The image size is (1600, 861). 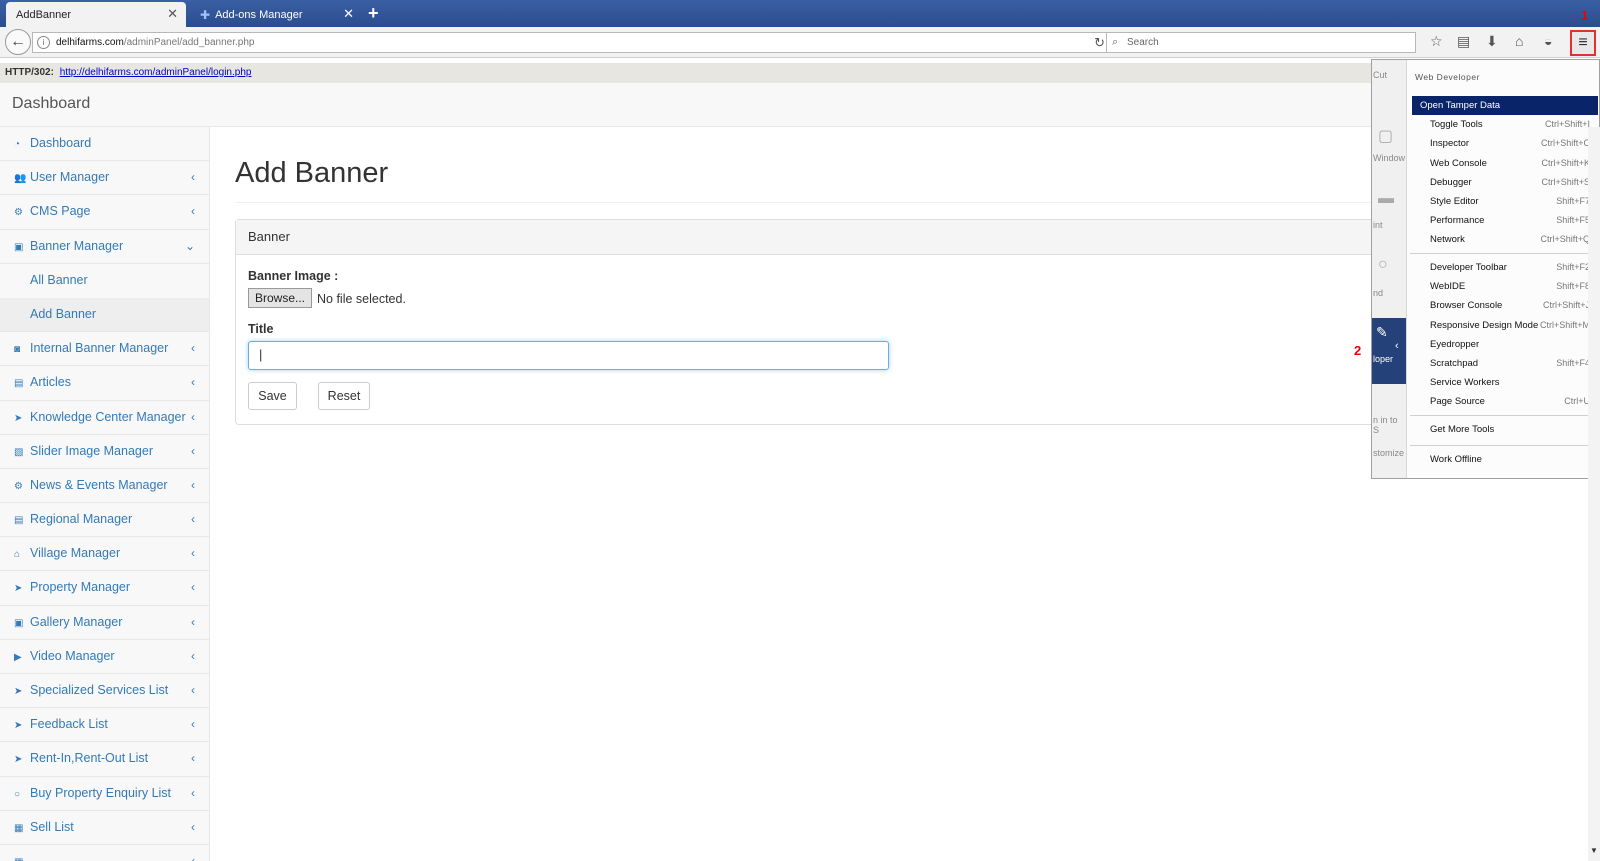 I want to click on new-window-icon: ▢, so click(x=1385, y=136).